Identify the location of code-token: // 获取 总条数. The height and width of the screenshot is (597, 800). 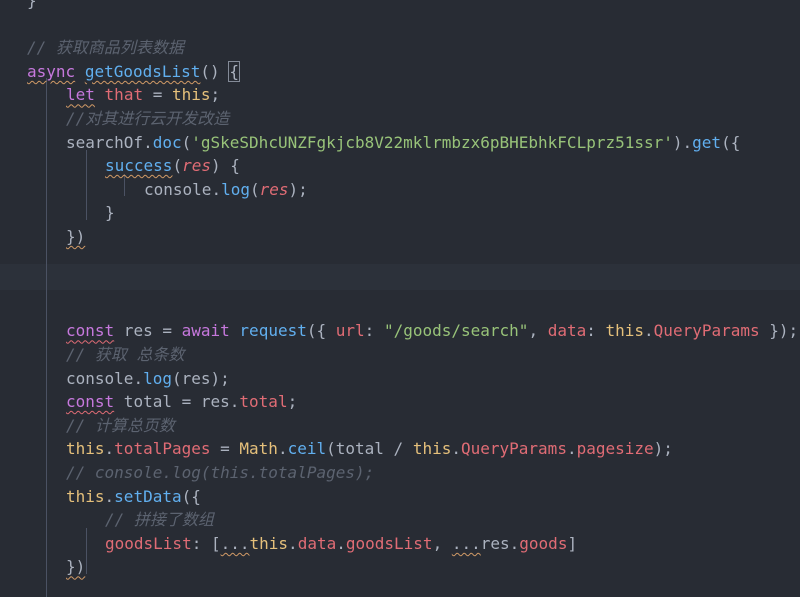
(125, 354).